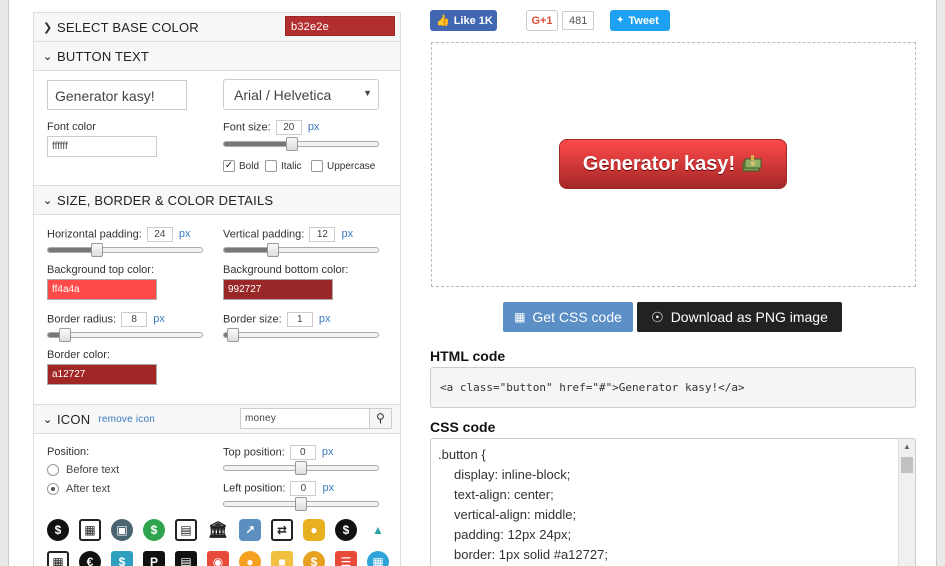 This screenshot has width=945, height=566. I want to click on coin-icon: $, so click(314, 558).